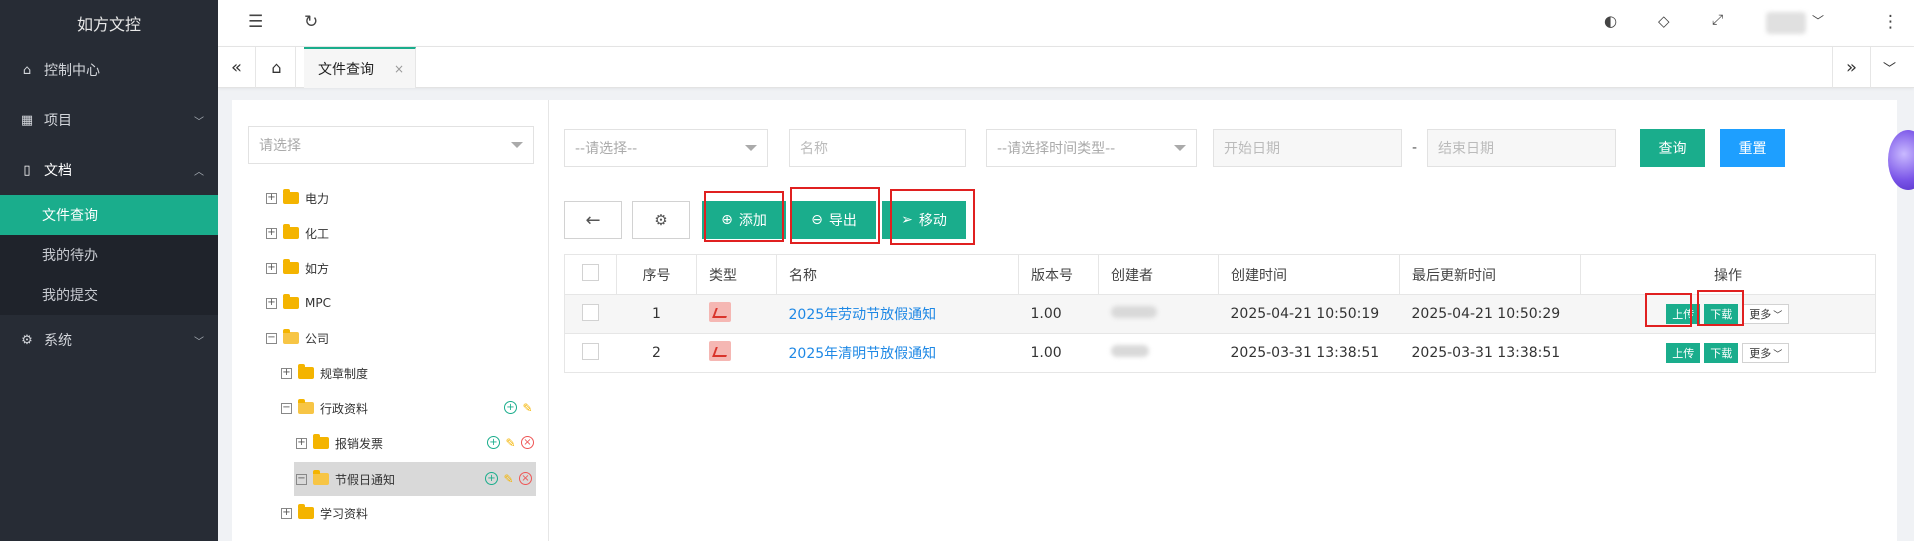 This screenshot has width=1914, height=541. Describe the element at coordinates (593, 220) in the screenshot. I see `back-button: ←` at that location.